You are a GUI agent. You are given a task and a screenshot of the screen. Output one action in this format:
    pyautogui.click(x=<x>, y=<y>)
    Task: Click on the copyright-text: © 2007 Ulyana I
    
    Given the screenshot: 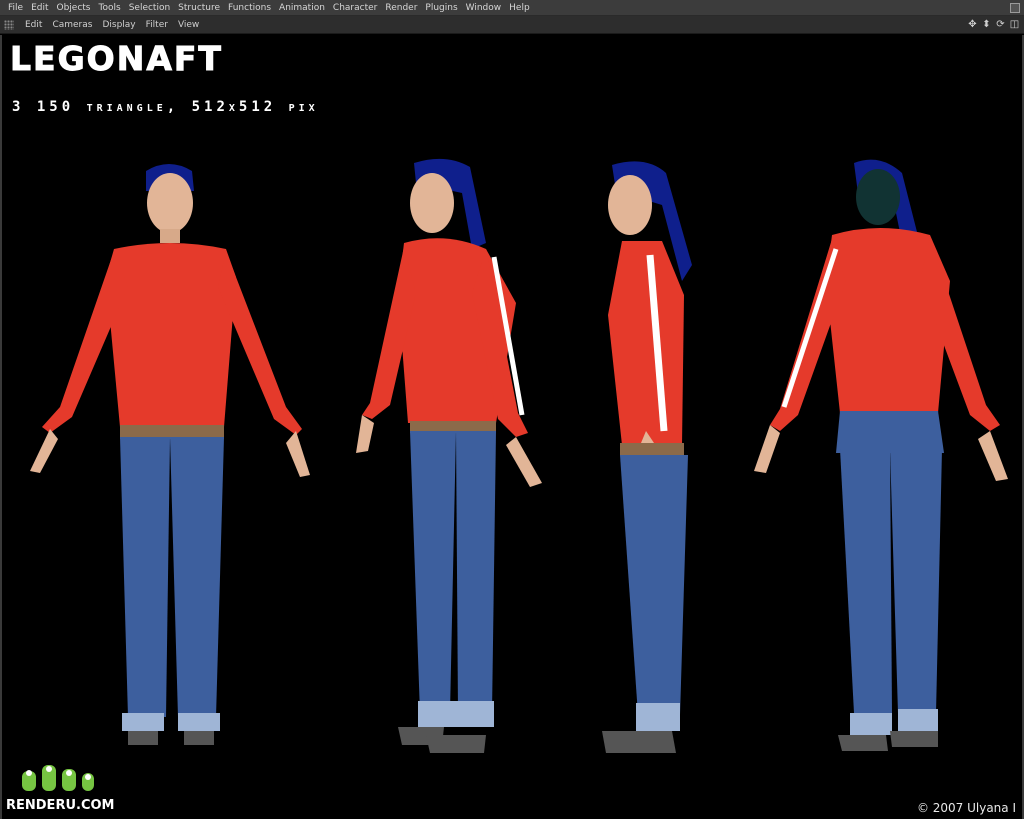 What is the action you would take?
    pyautogui.click(x=966, y=808)
    